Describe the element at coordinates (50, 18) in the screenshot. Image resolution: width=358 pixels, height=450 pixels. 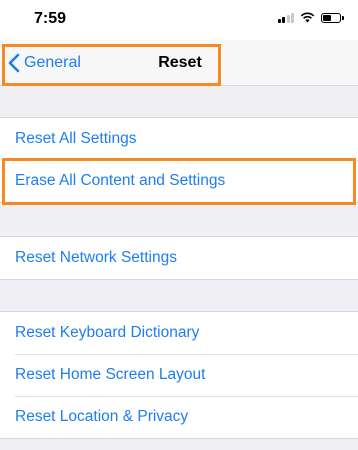
I see `status-time: 7:59` at that location.